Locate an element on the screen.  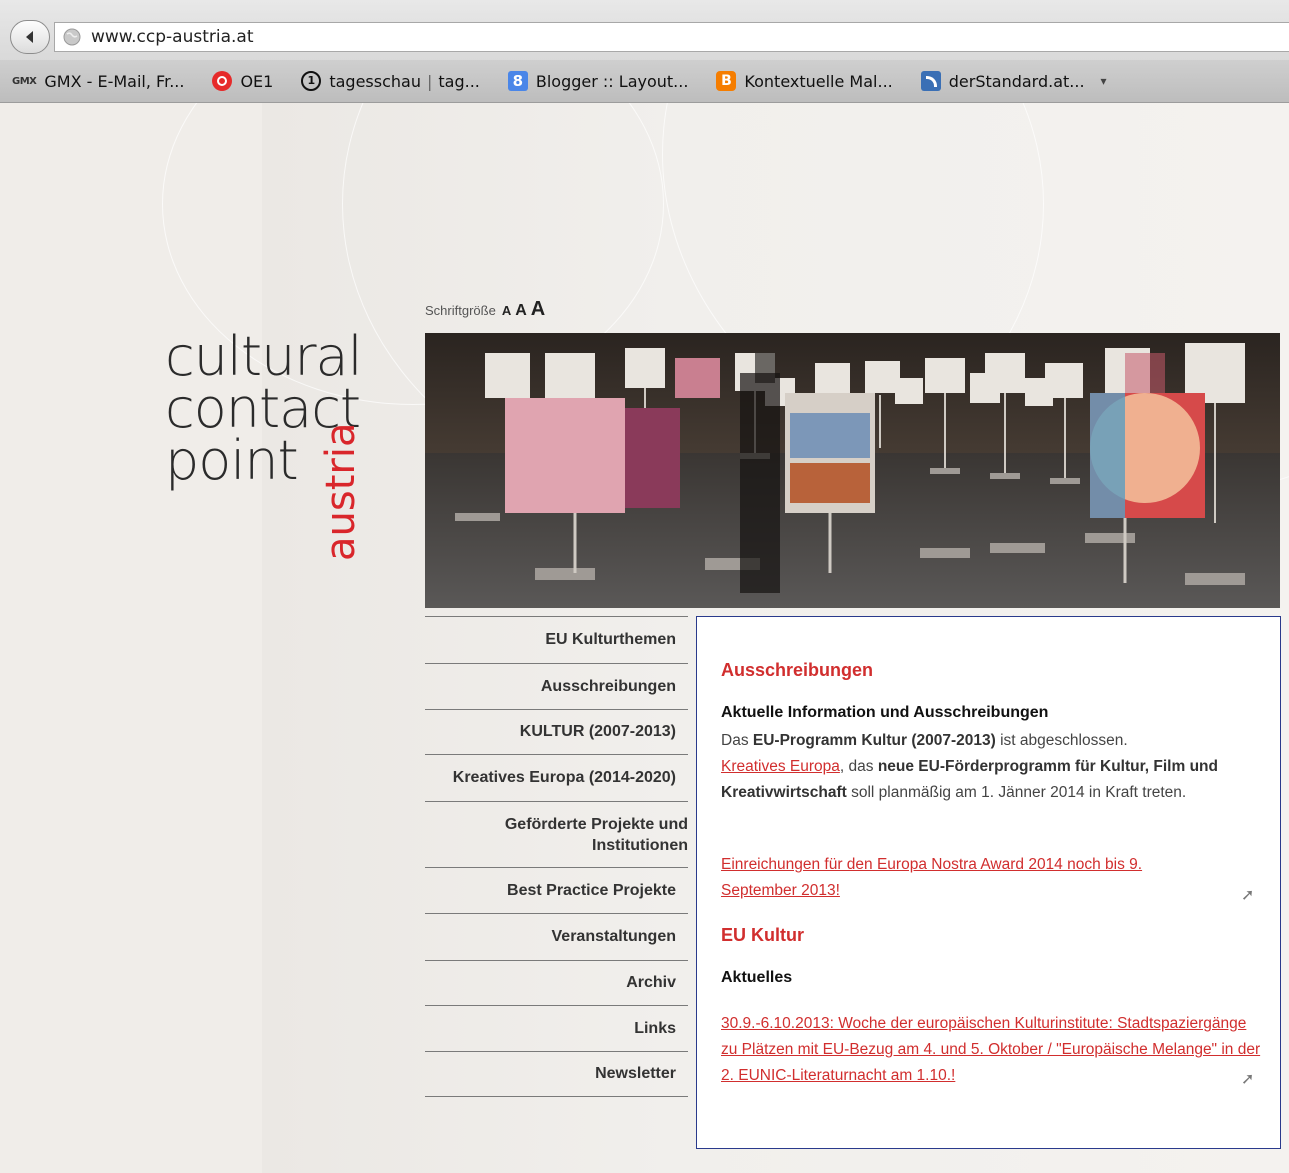
url-text: www.ccp-austria.at is located at coordinates (172, 37).